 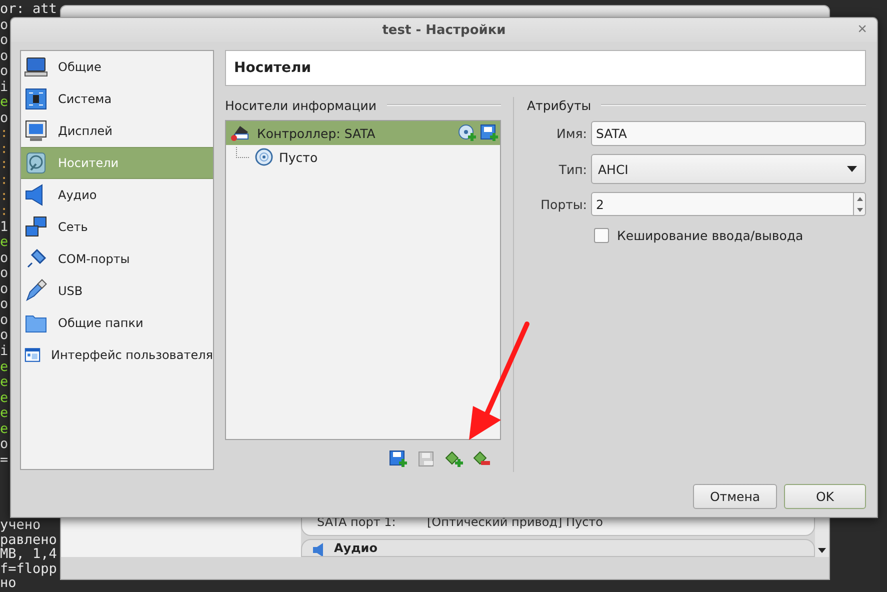 I want to click on terminal-line: f=flopp, so click(x=28, y=569).